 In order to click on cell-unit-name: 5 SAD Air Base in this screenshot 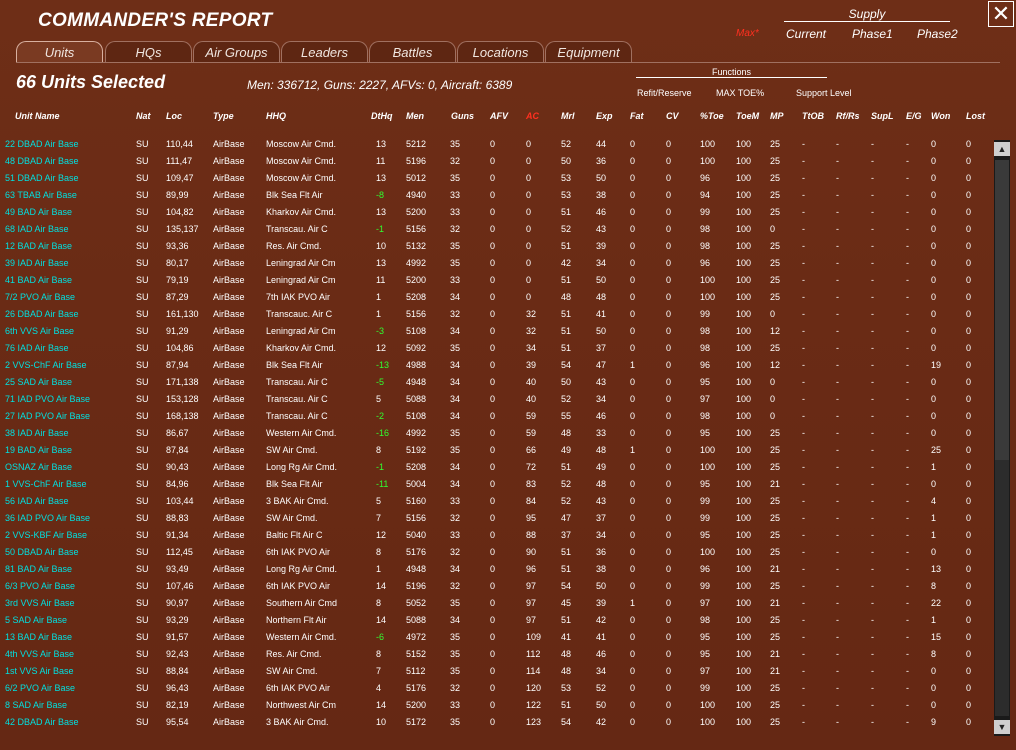, I will do `click(36, 620)`.